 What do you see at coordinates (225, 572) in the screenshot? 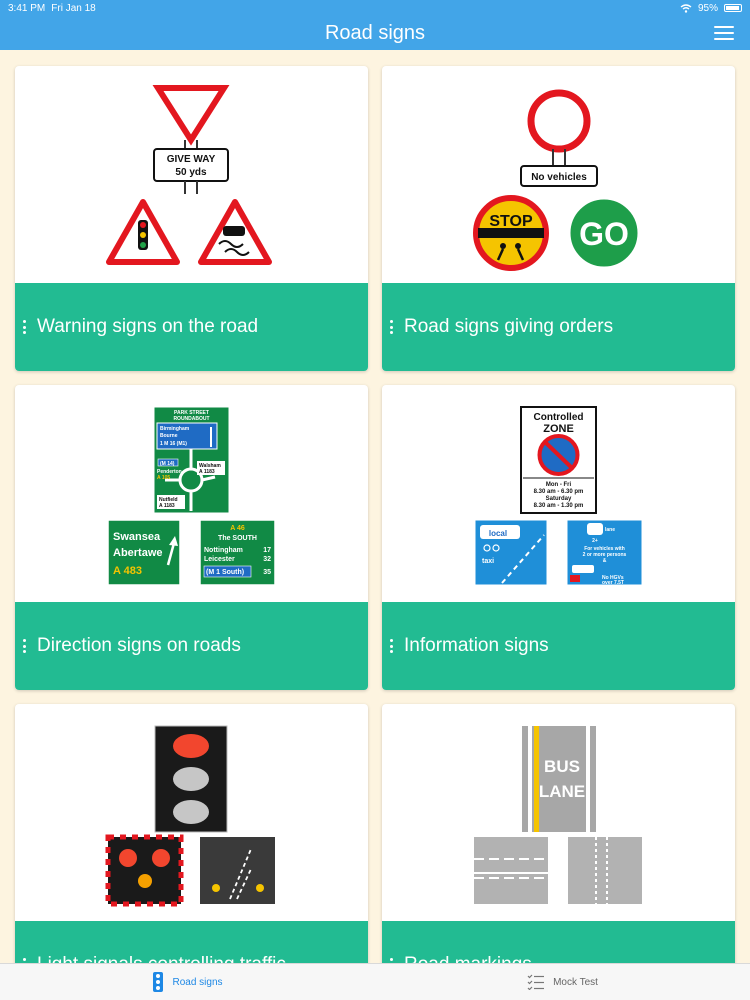
I see `pr-m1: (M 1 South)` at bounding box center [225, 572].